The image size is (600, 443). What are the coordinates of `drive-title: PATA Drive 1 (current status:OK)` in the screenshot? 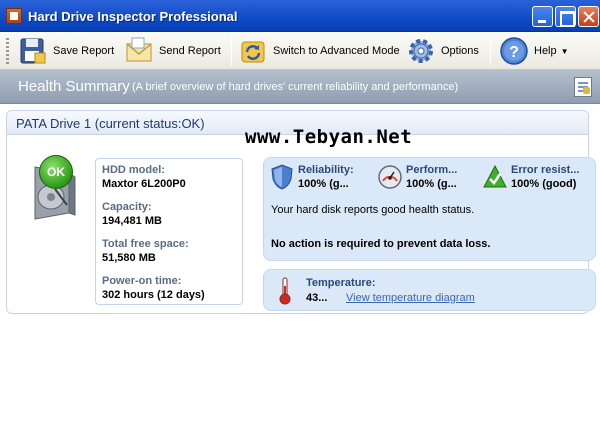 It's located at (110, 123).